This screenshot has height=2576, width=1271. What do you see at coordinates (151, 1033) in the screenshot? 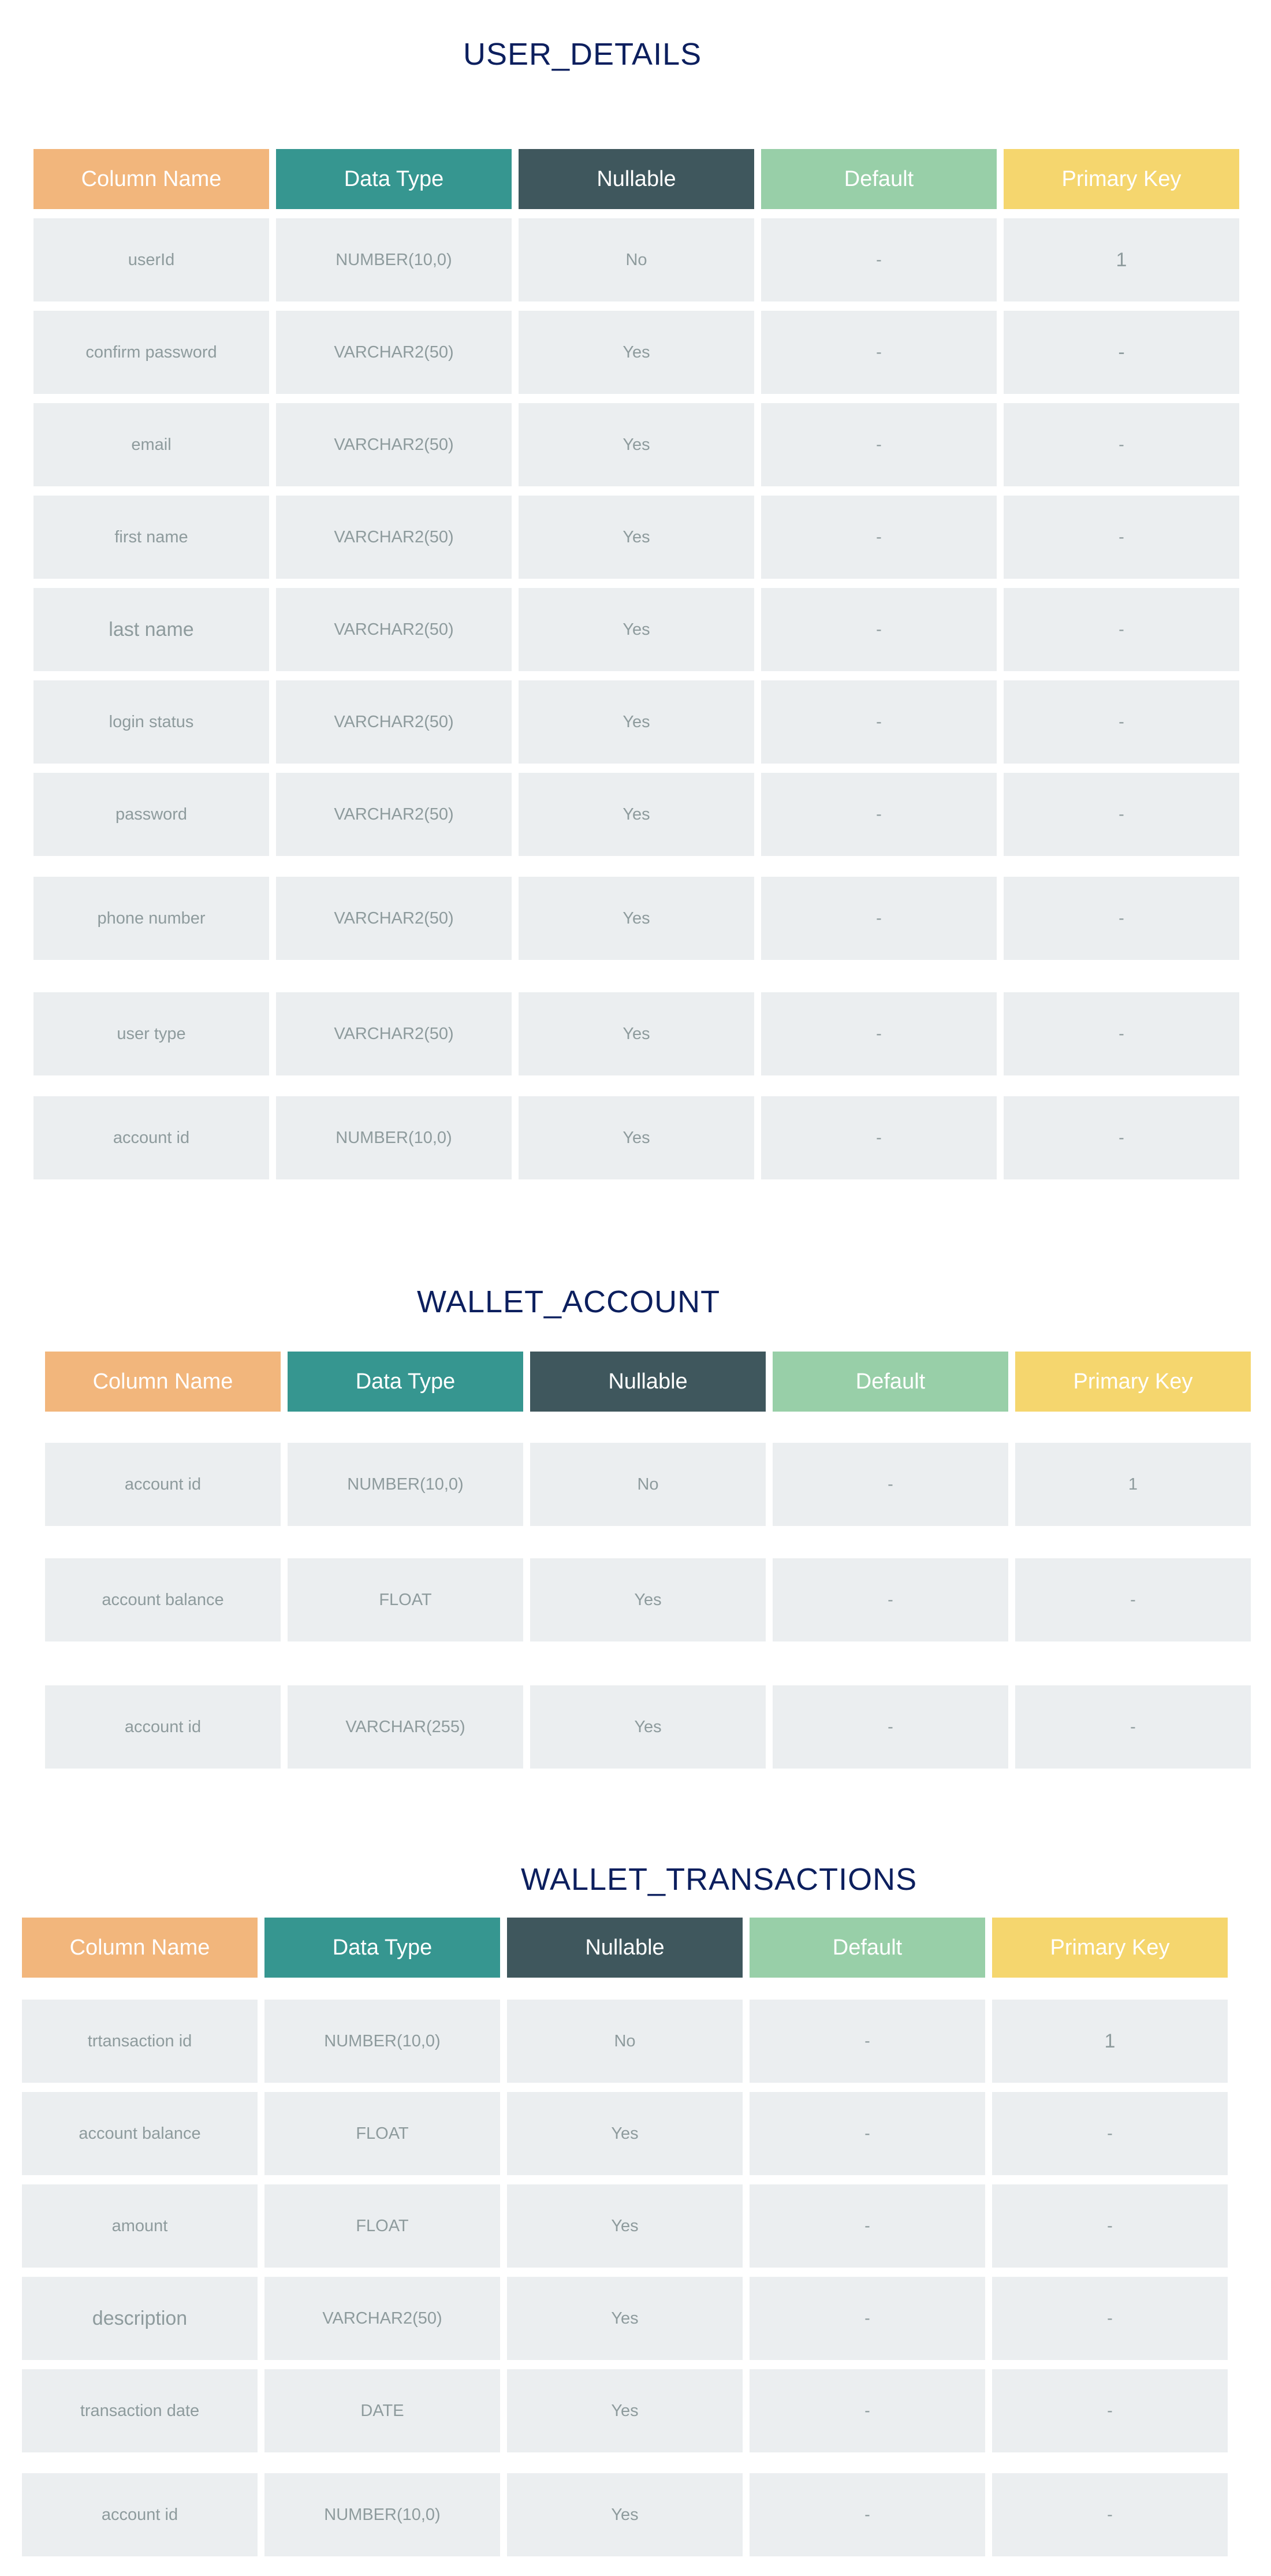
I see `cell-column-name: user type` at bounding box center [151, 1033].